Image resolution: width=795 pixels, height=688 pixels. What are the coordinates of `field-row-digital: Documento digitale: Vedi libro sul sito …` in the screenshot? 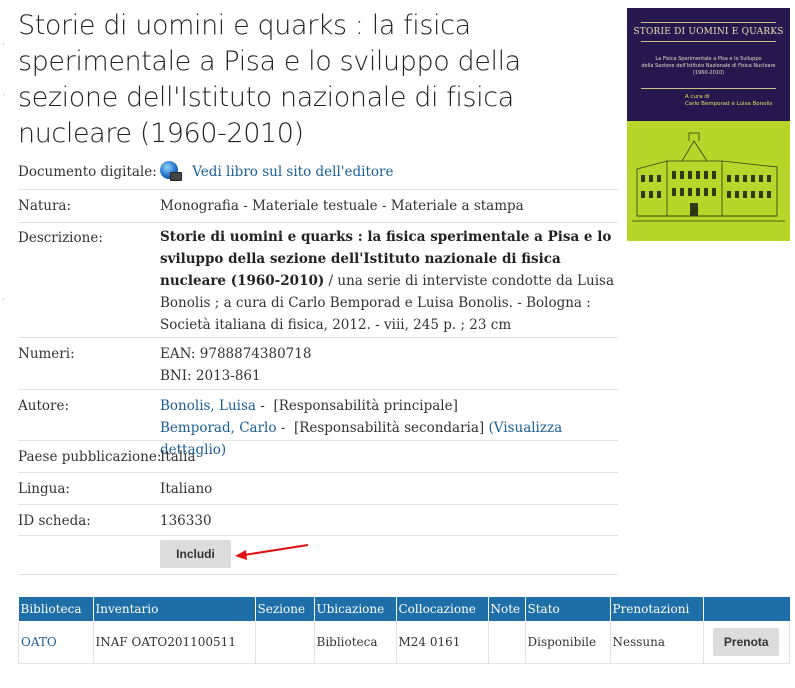 It's located at (318, 172).